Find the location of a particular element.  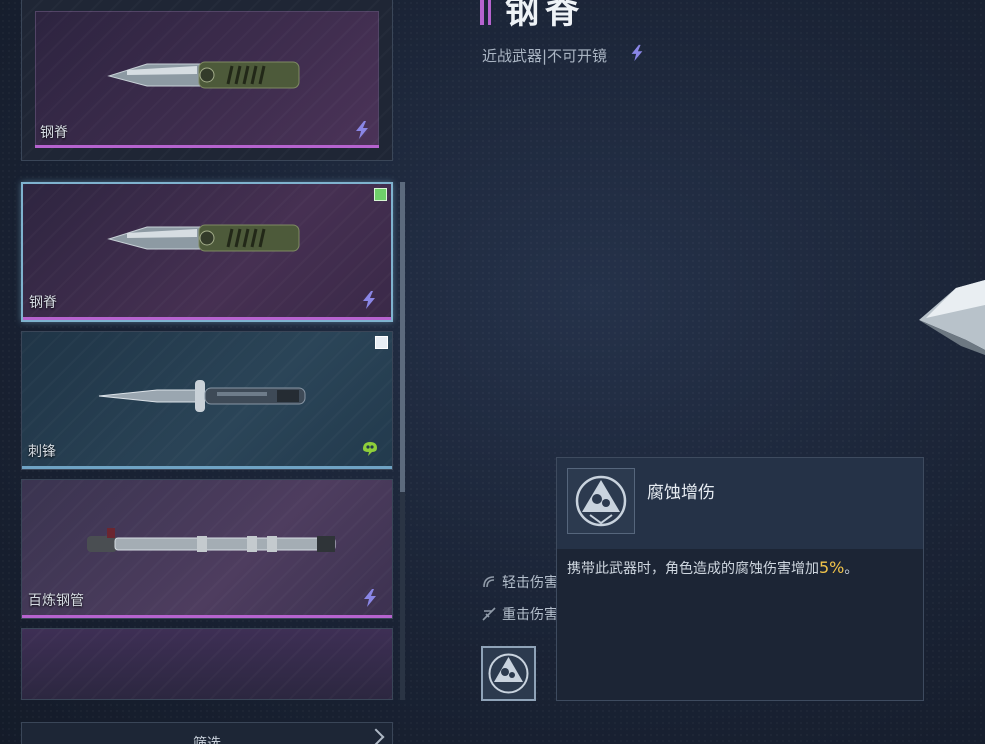

desc-highlight-value: 5% is located at coordinates (832, 567).